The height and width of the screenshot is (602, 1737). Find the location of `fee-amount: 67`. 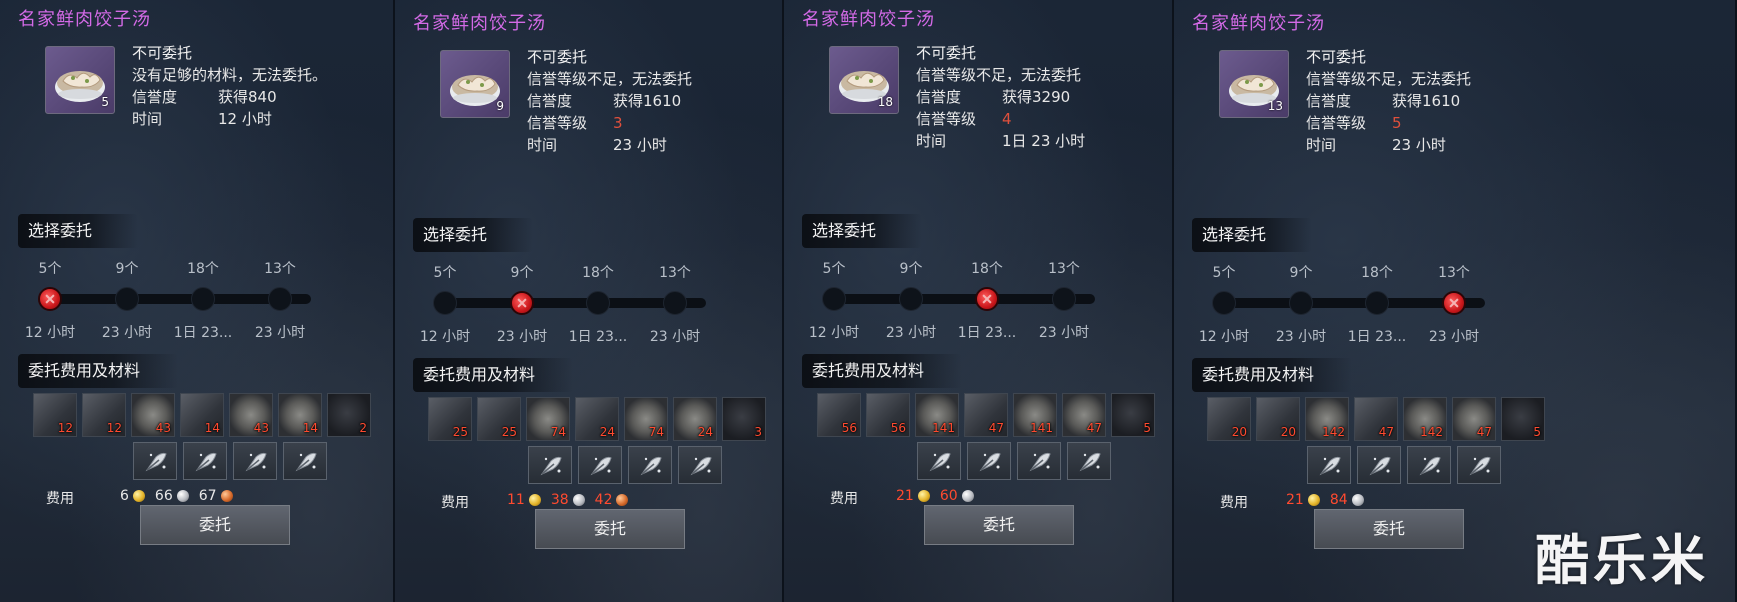

fee-amount: 67 is located at coordinates (207, 496).